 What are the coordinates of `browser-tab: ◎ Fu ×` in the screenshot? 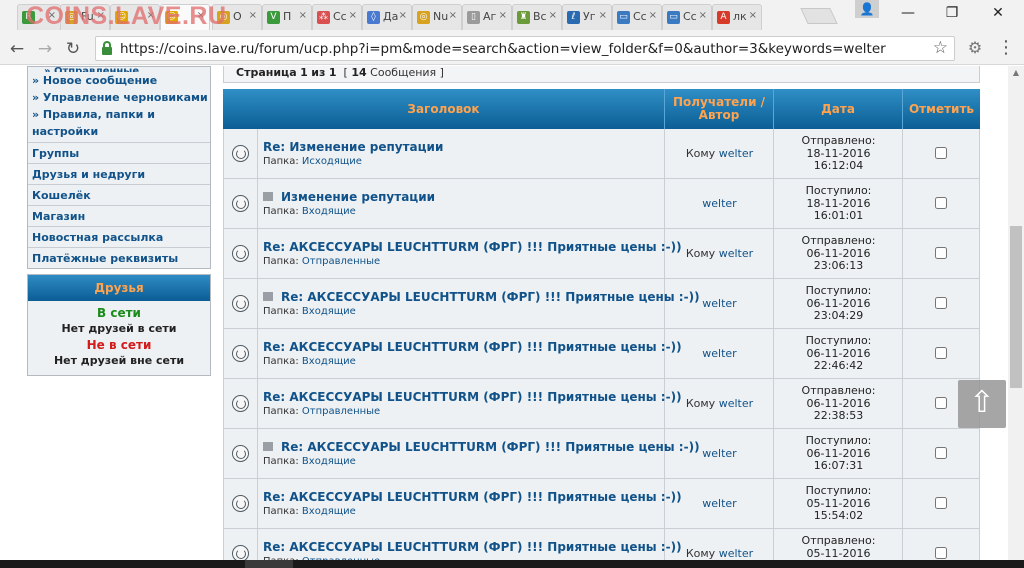 It's located at (85, 17).